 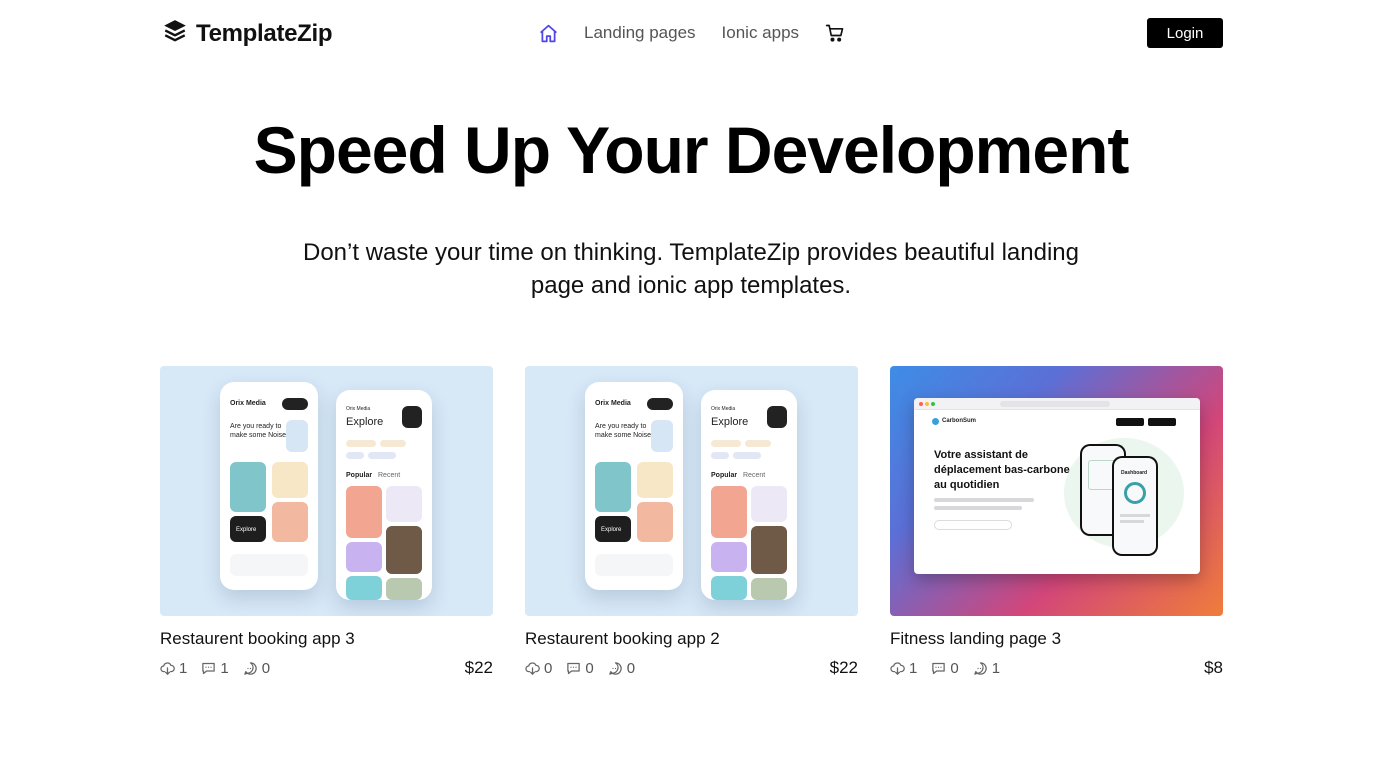 What do you see at coordinates (640, 33) in the screenshot?
I see `nav-link-landing-pages: Landing pages` at bounding box center [640, 33].